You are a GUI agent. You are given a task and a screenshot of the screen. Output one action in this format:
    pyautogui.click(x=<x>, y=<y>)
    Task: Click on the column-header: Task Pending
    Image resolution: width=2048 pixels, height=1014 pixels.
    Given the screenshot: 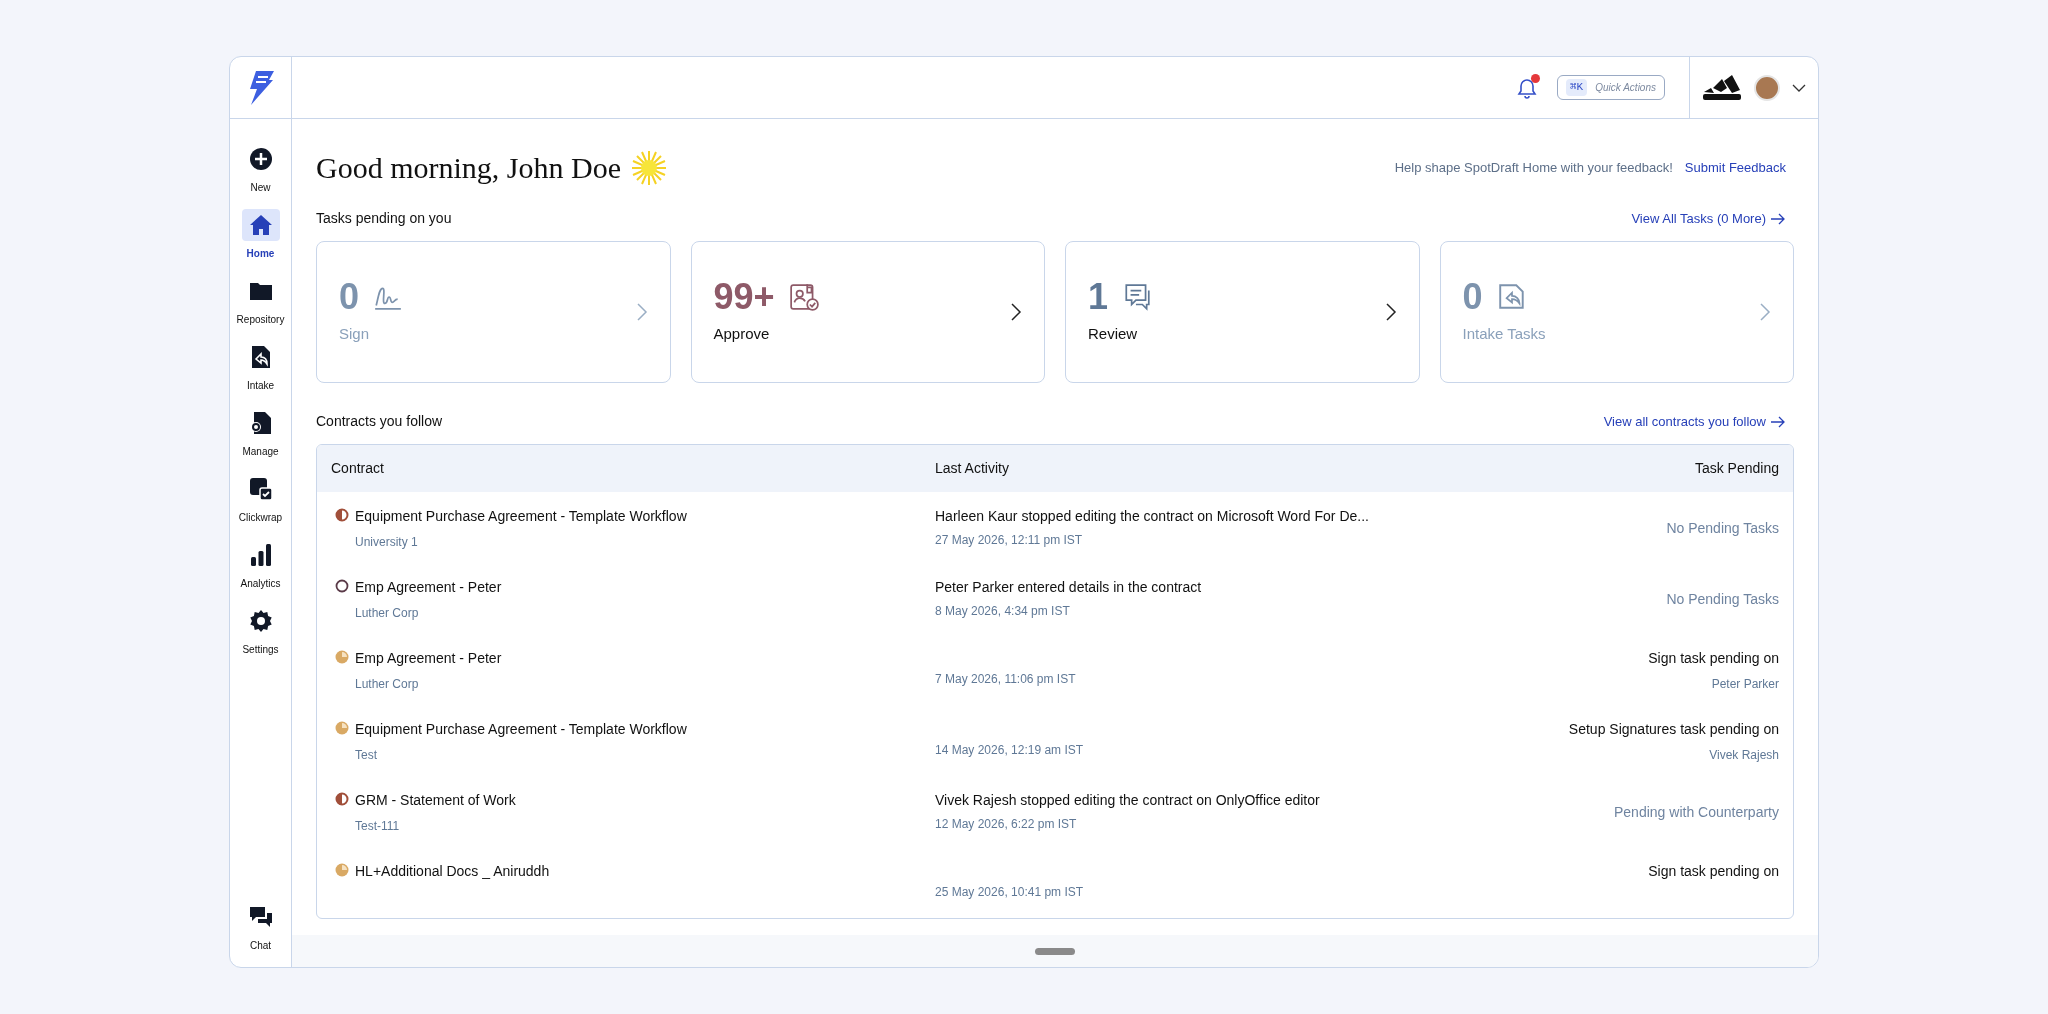 What is the action you would take?
    pyautogui.click(x=1736, y=468)
    